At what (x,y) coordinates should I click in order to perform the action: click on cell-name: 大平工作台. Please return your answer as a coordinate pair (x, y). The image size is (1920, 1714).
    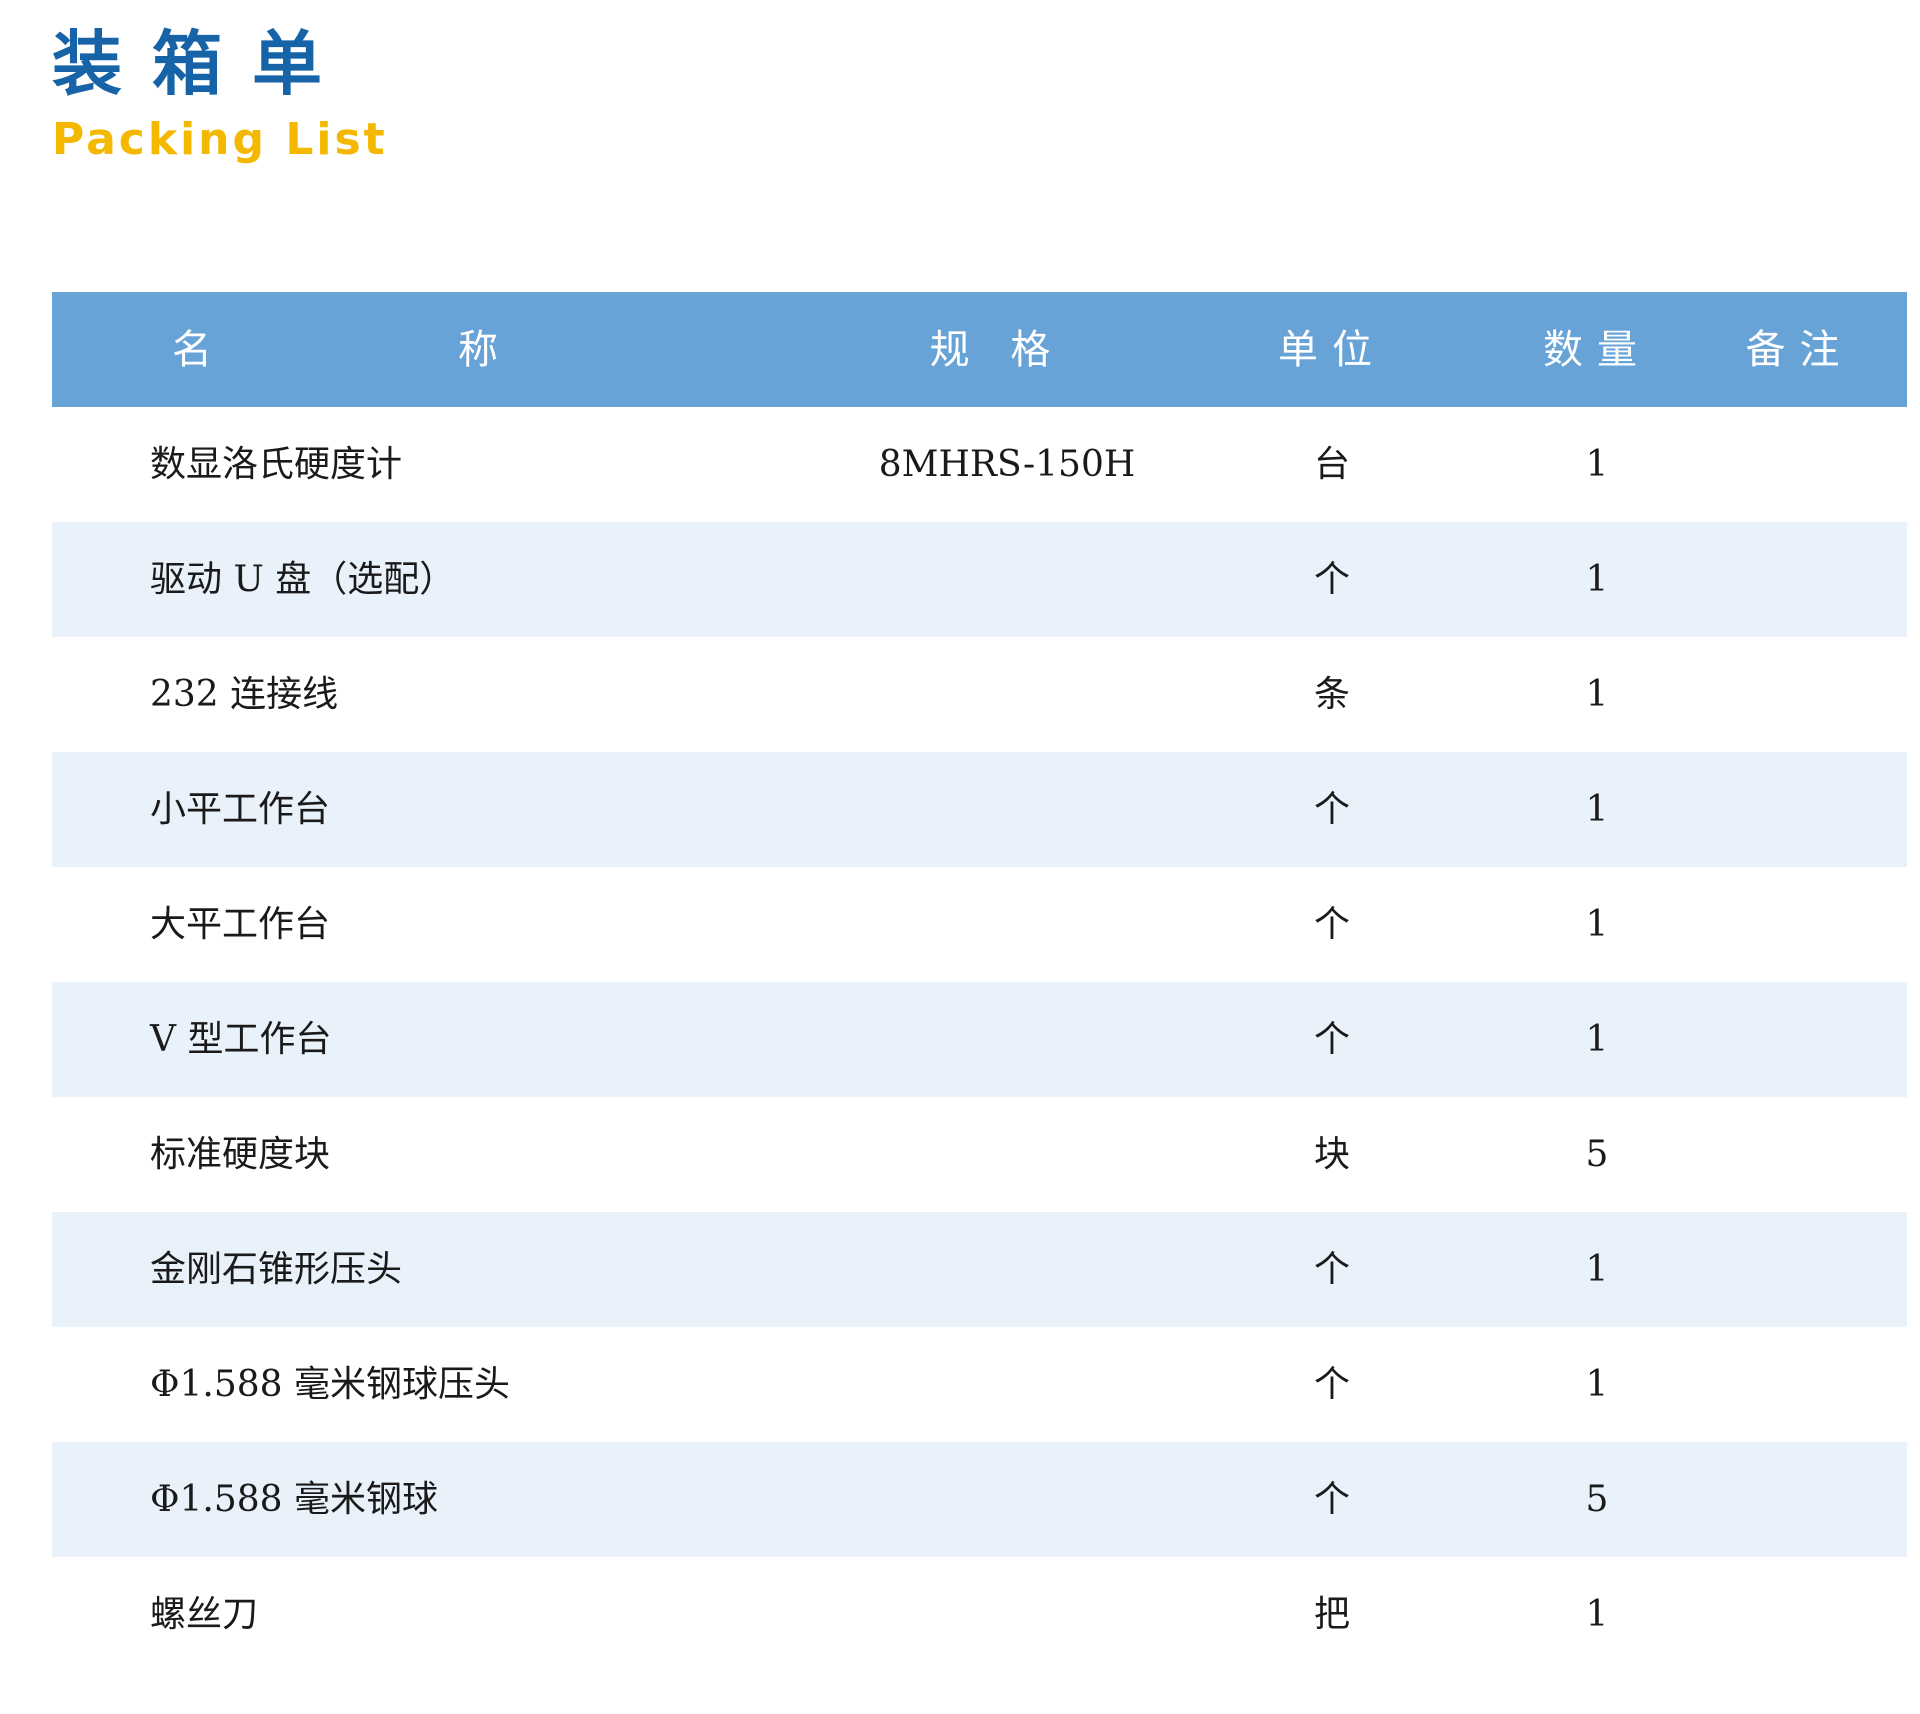
    Looking at the image, I should click on (240, 924).